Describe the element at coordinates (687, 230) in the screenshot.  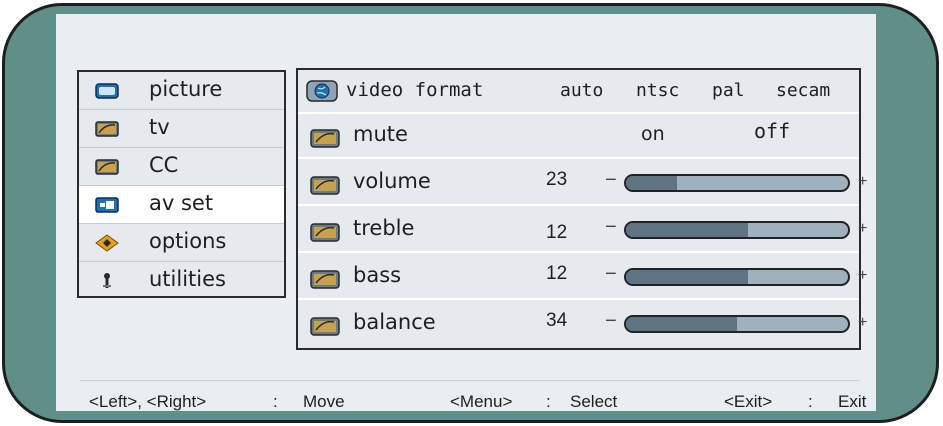
I see `treble-slider-fill` at that location.